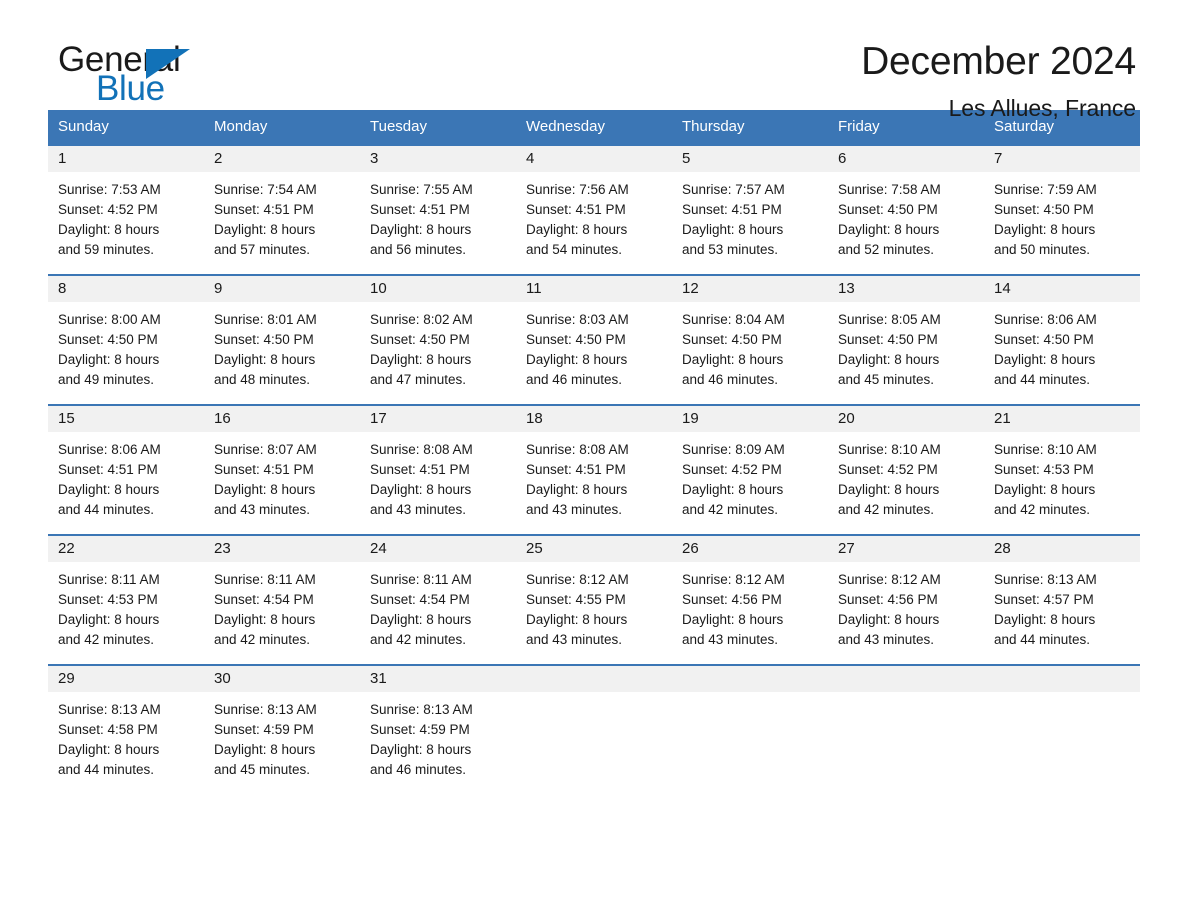  Describe the element at coordinates (906, 419) in the screenshot. I see `day-number: 20` at that location.